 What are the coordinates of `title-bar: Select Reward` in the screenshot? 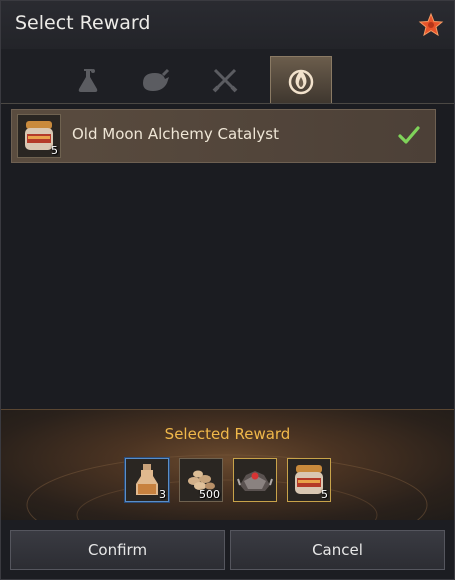 It's located at (227, 25).